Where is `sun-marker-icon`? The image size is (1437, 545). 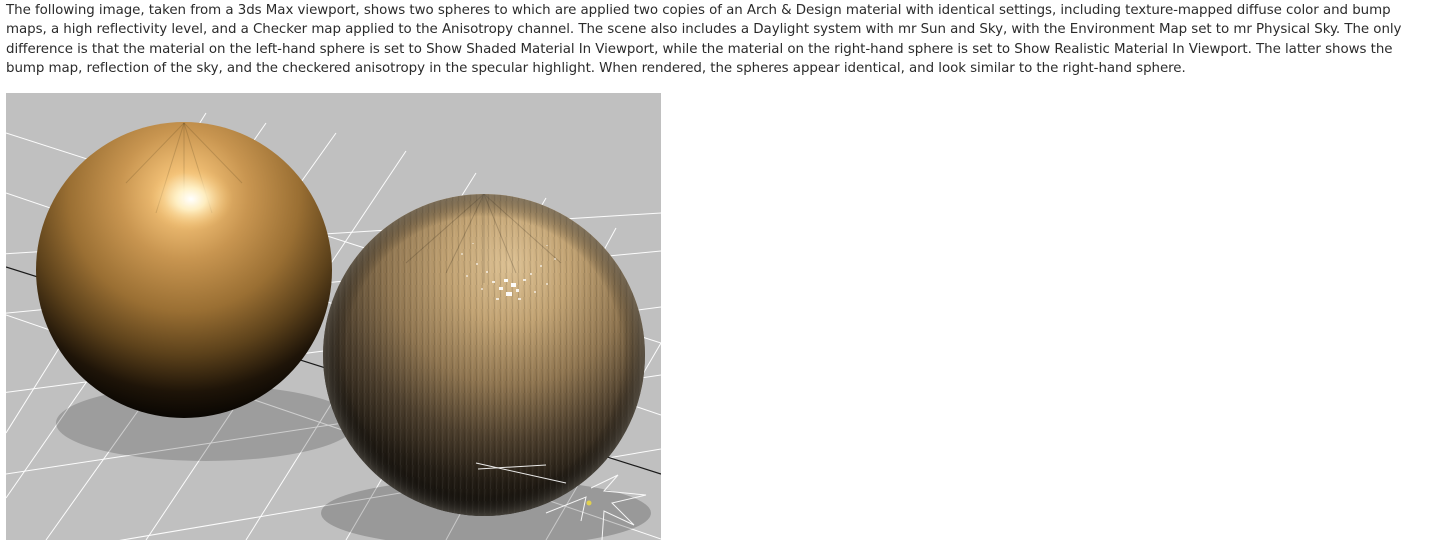 sun-marker-icon is located at coordinates (589, 503).